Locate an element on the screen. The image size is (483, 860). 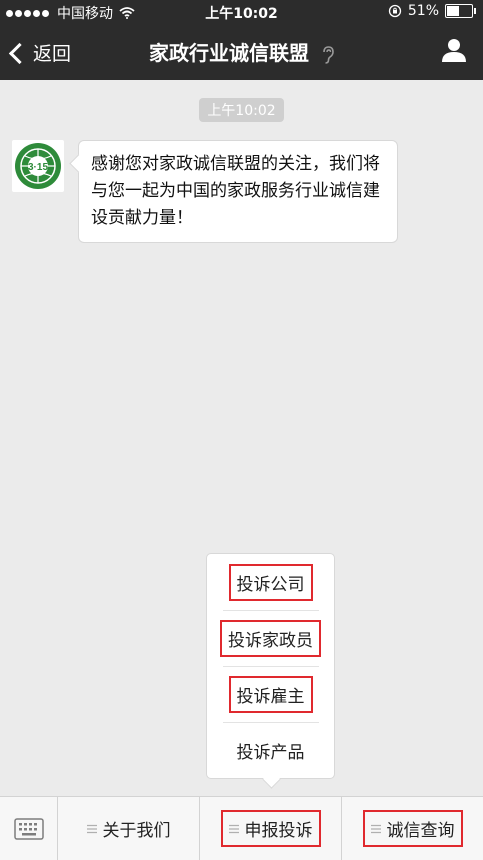
avatar: 3·15 is located at coordinates (38, 166).